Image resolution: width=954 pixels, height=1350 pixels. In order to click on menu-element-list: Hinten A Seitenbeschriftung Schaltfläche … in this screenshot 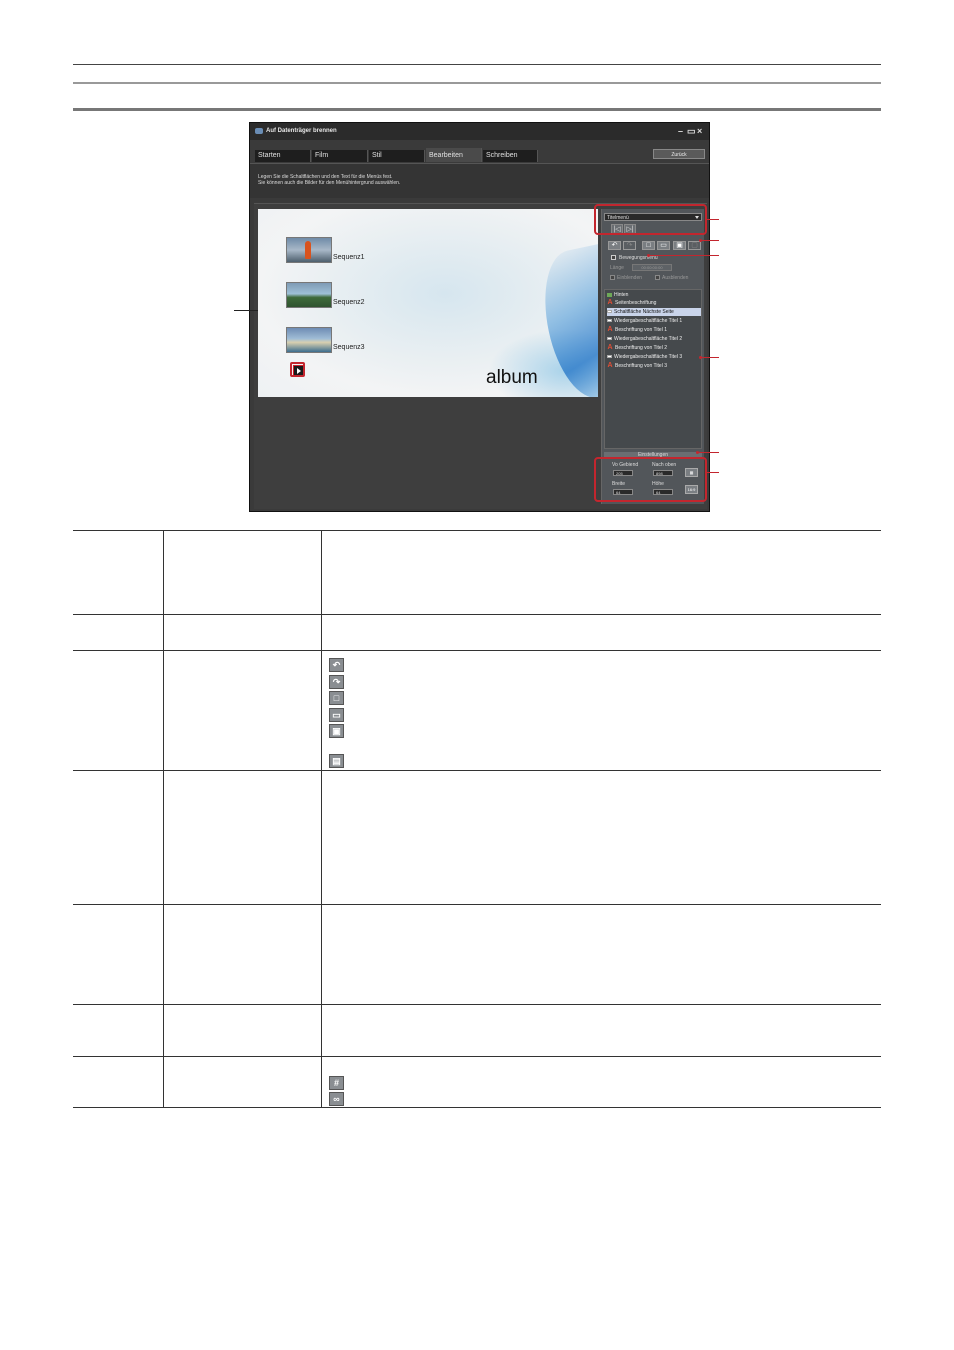, I will do `click(653, 369)`.